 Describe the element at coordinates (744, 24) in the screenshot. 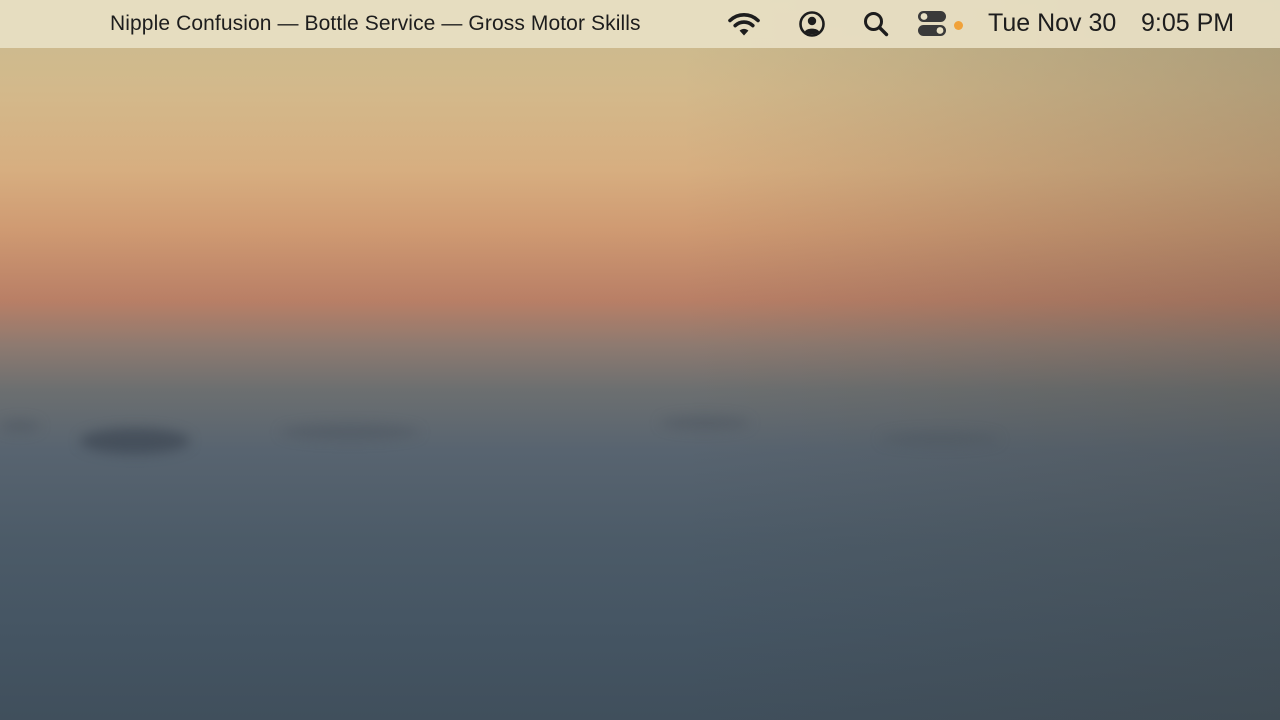

I see `wifi-icon` at that location.